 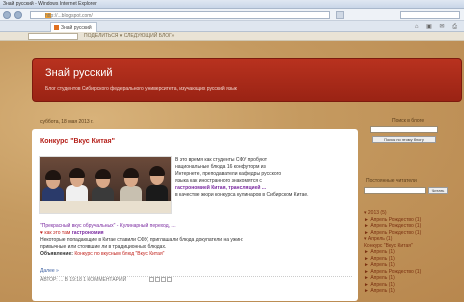 I want to click on archive-item: ► Апрель Рождество (1), so click(x=392, y=226).